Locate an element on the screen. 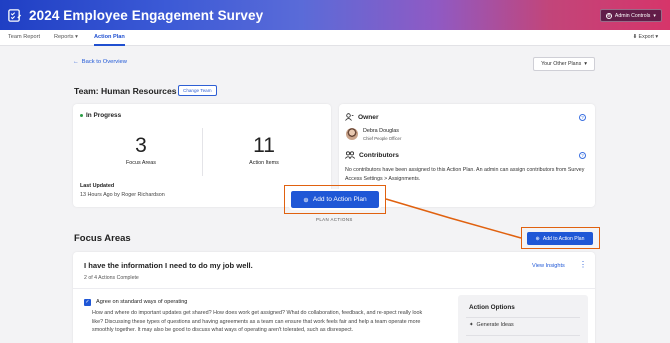 The height and width of the screenshot is (343, 670). focus-add-to-action-plan-button: ⊕ Add to Action Plan is located at coordinates (560, 238).